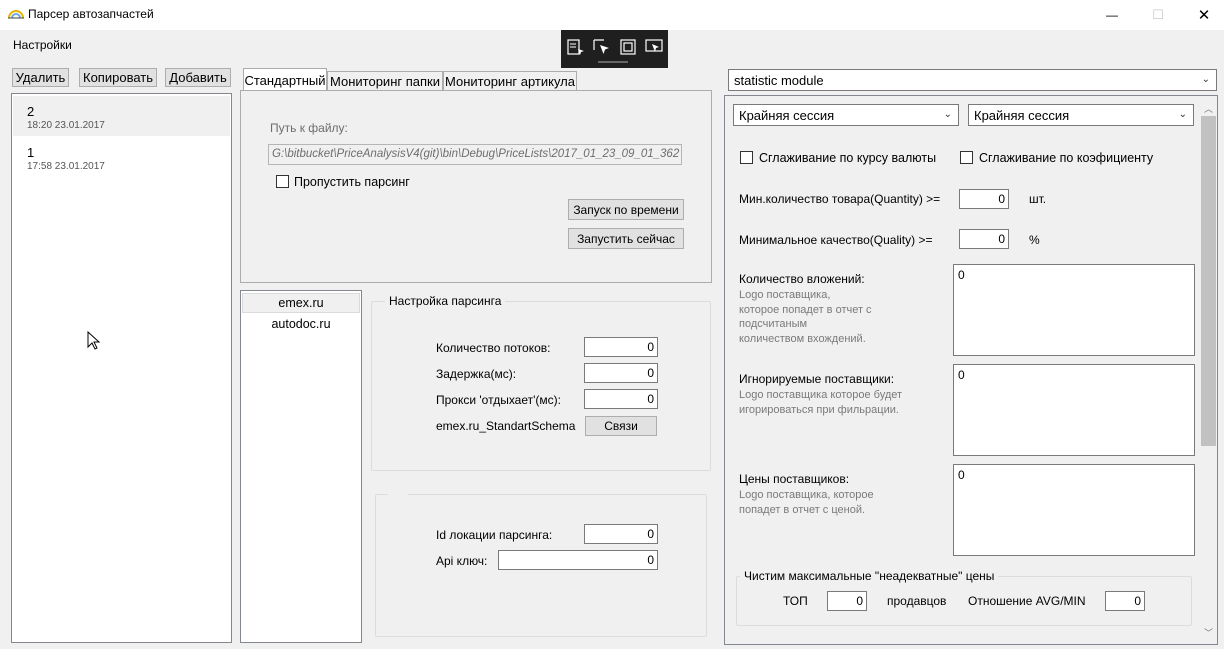  Describe the element at coordinates (621, 534) in the screenshot. I see `location-id-field: 0` at that location.